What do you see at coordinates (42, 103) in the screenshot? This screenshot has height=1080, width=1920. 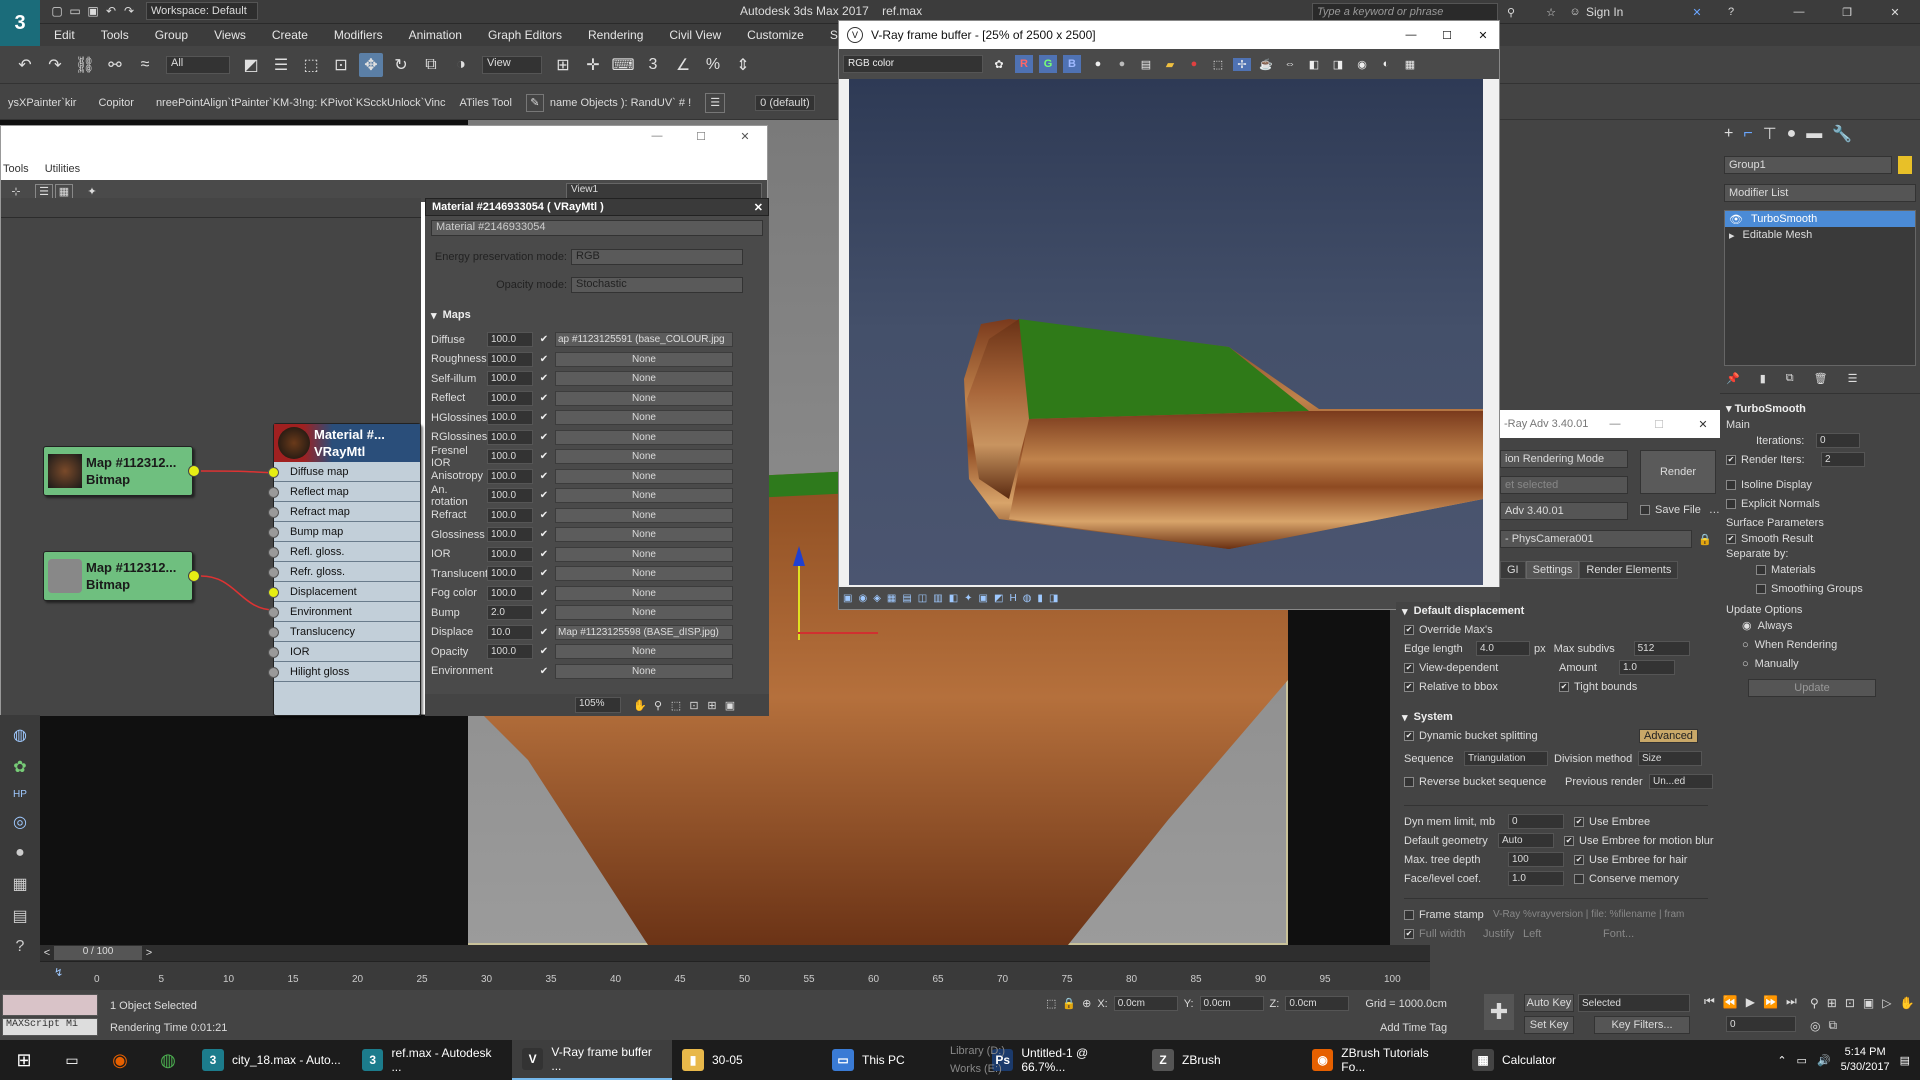 I see `plugin-yspainter: ysXPainter`kir` at bounding box center [42, 103].